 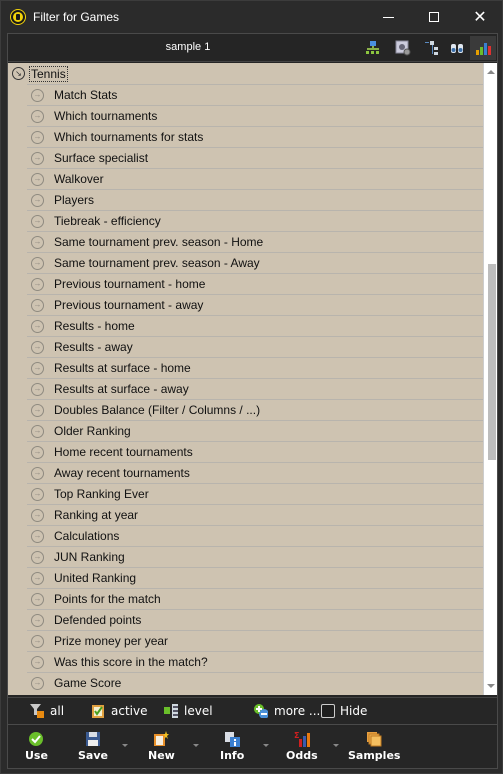 What do you see at coordinates (47, 711) in the screenshot?
I see `show-all-button: all` at bounding box center [47, 711].